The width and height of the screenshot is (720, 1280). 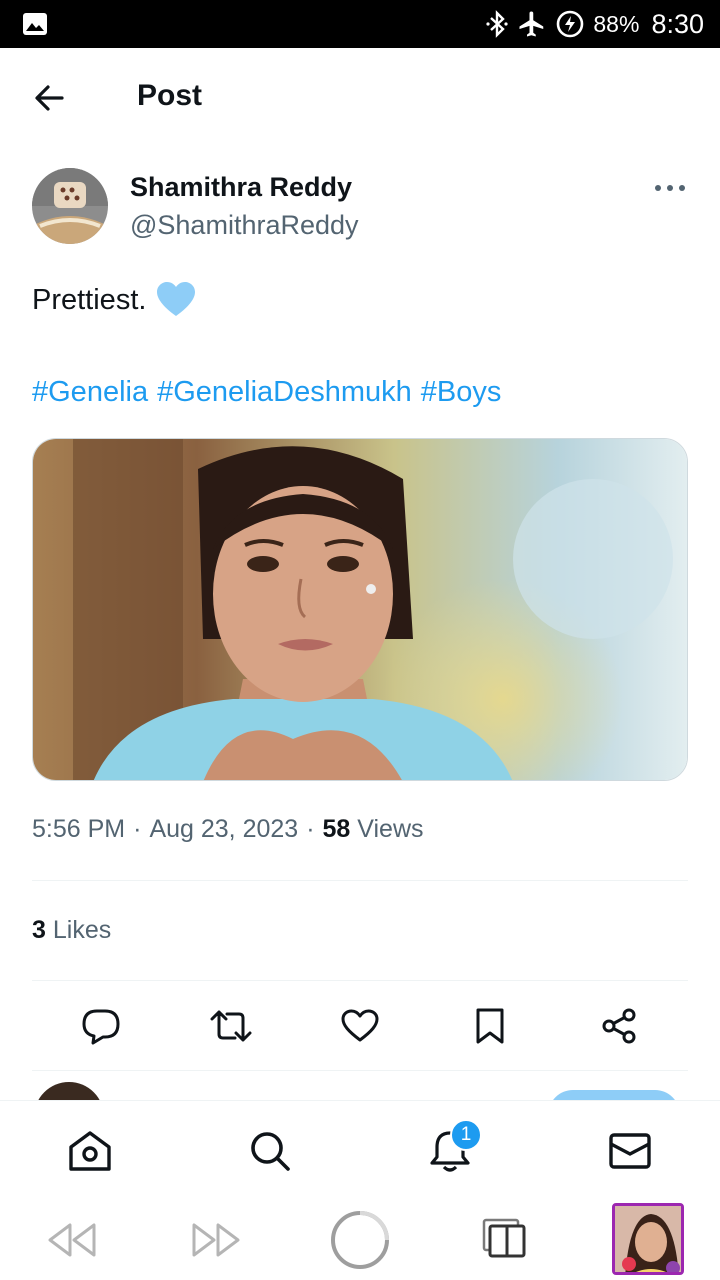 I want to click on nav-messages, so click(x=630, y=1151).